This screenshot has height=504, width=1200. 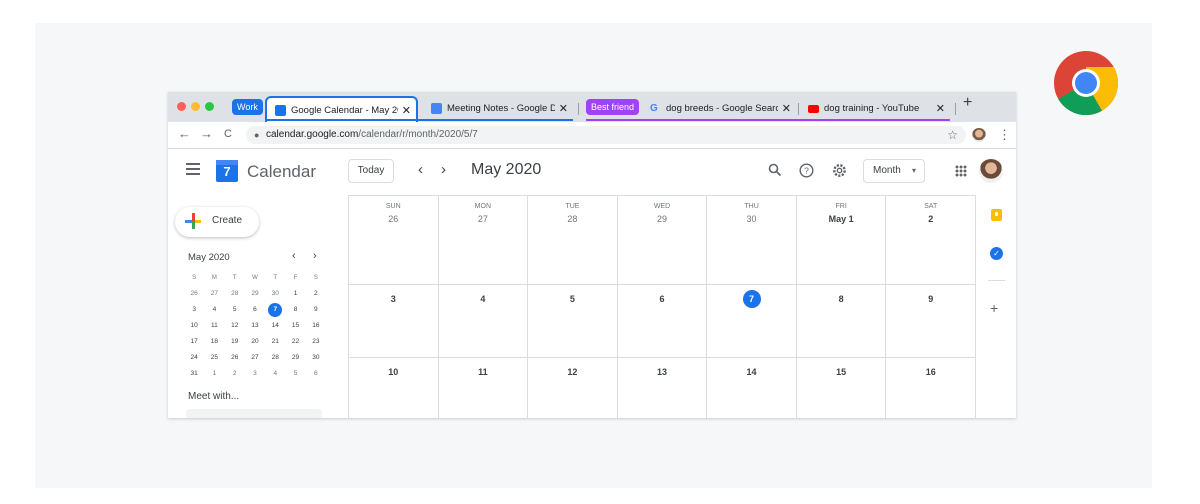 I want to click on mini-day: 11, so click(x=214, y=326).